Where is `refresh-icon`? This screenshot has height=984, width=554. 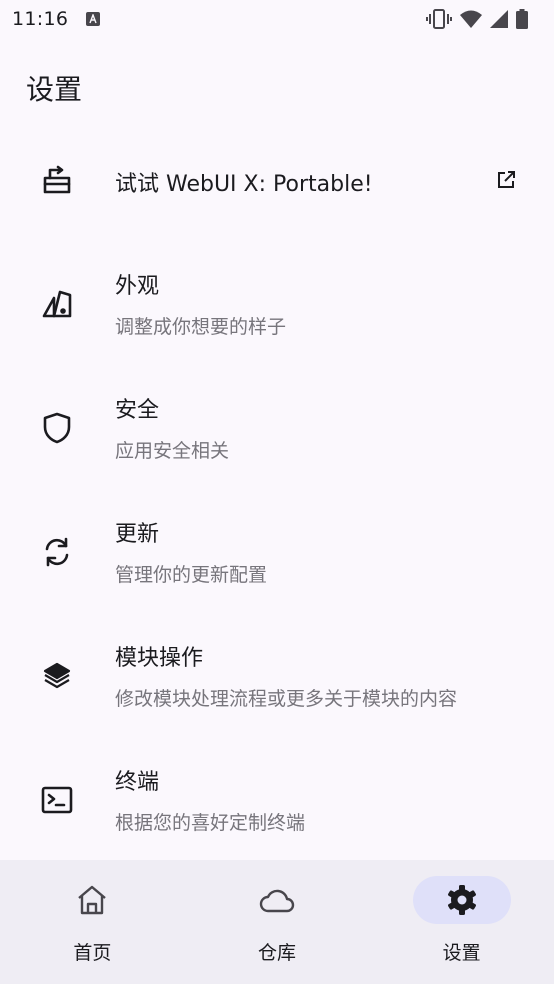 refresh-icon is located at coordinates (57, 552).